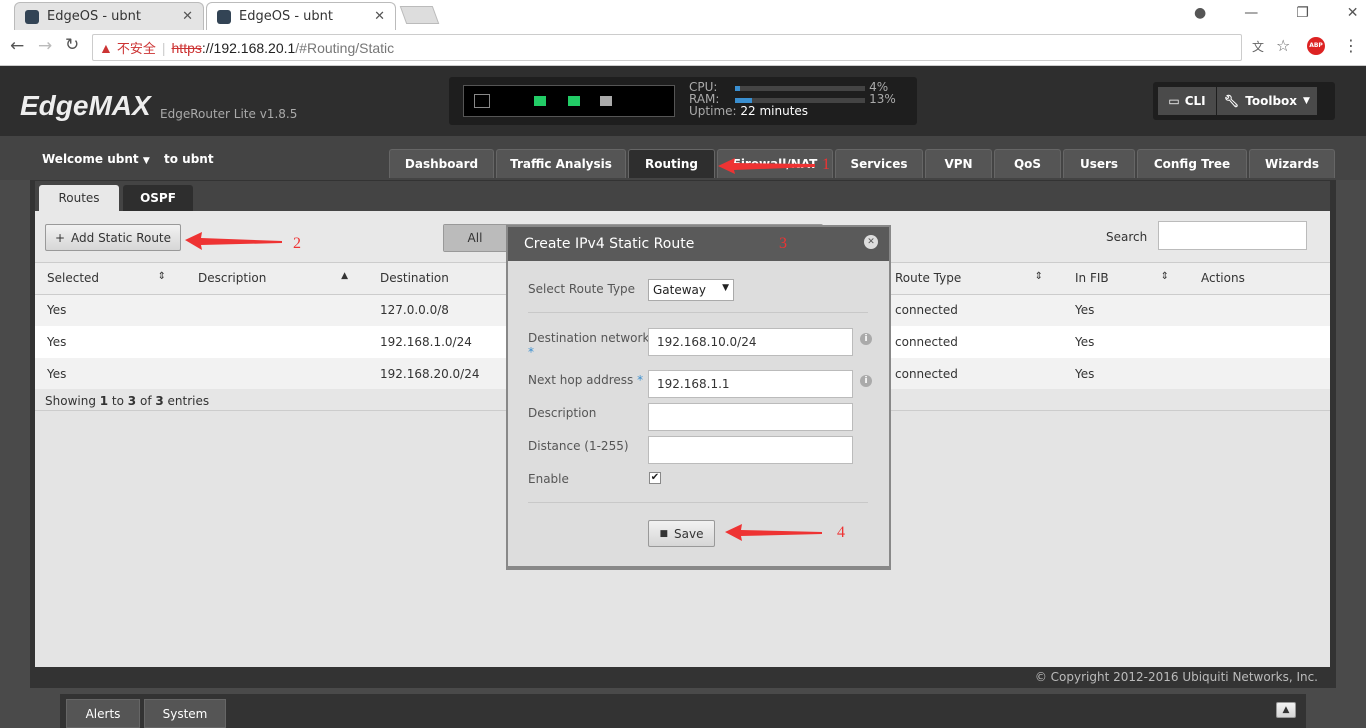 This screenshot has width=1366, height=728. What do you see at coordinates (1276, 13) in the screenshot?
I see `window-controls: ● — ❐ ✕` at bounding box center [1276, 13].